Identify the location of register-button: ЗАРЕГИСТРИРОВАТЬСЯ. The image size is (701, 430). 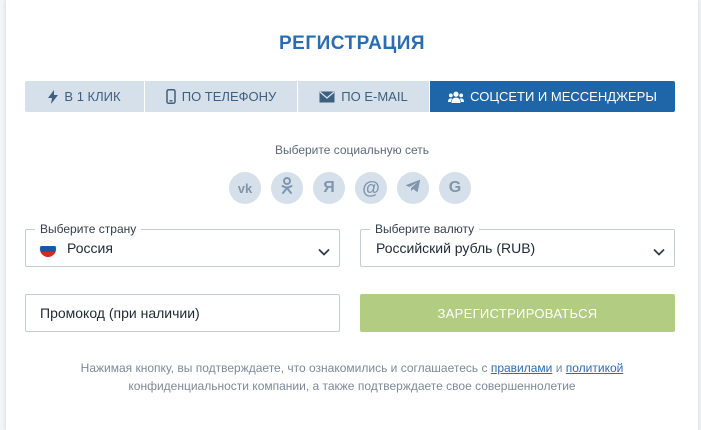
(517, 313).